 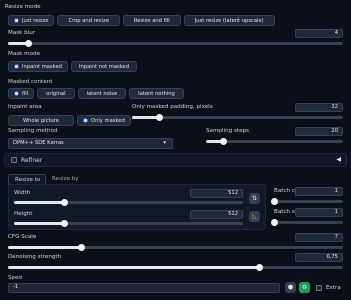 I want to click on height-input: 512, so click(x=216, y=214).